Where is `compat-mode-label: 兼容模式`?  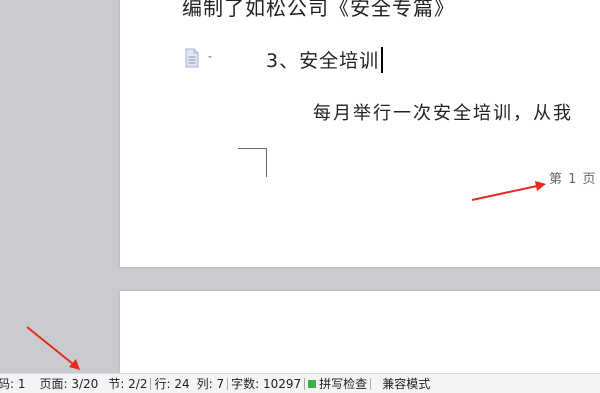
compat-mode-label: 兼容模式 is located at coordinates (406, 383).